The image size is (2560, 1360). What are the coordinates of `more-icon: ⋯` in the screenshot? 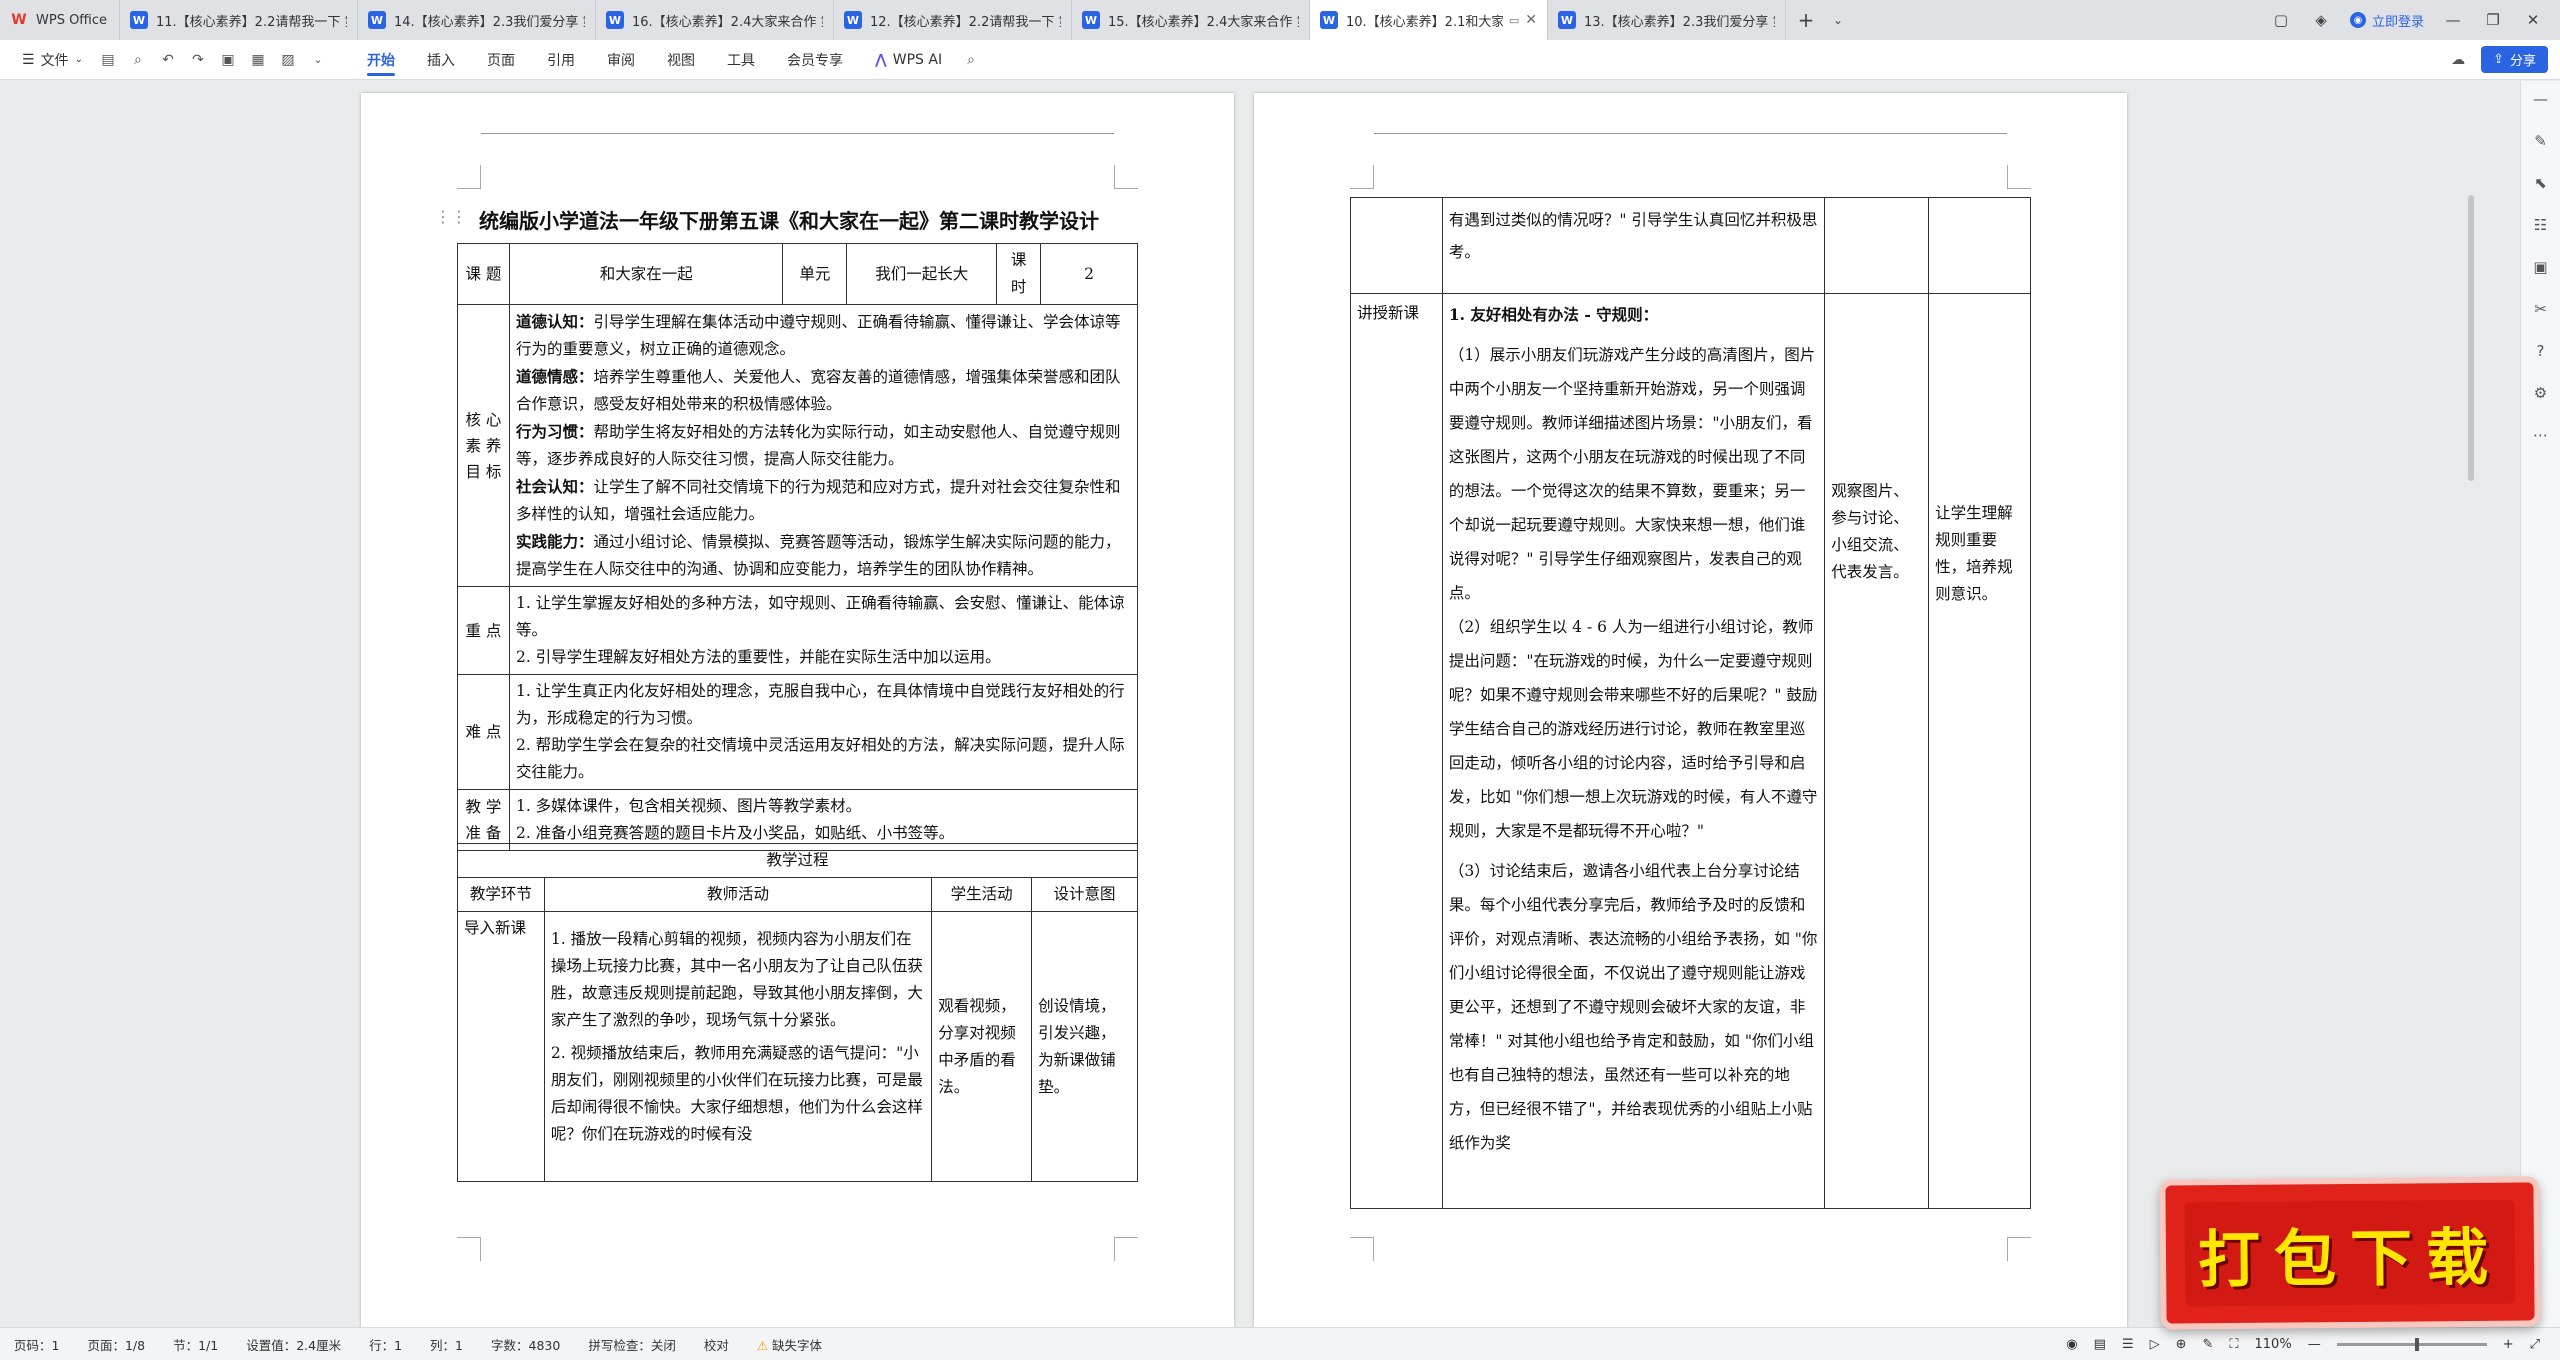 It's located at (2541, 435).